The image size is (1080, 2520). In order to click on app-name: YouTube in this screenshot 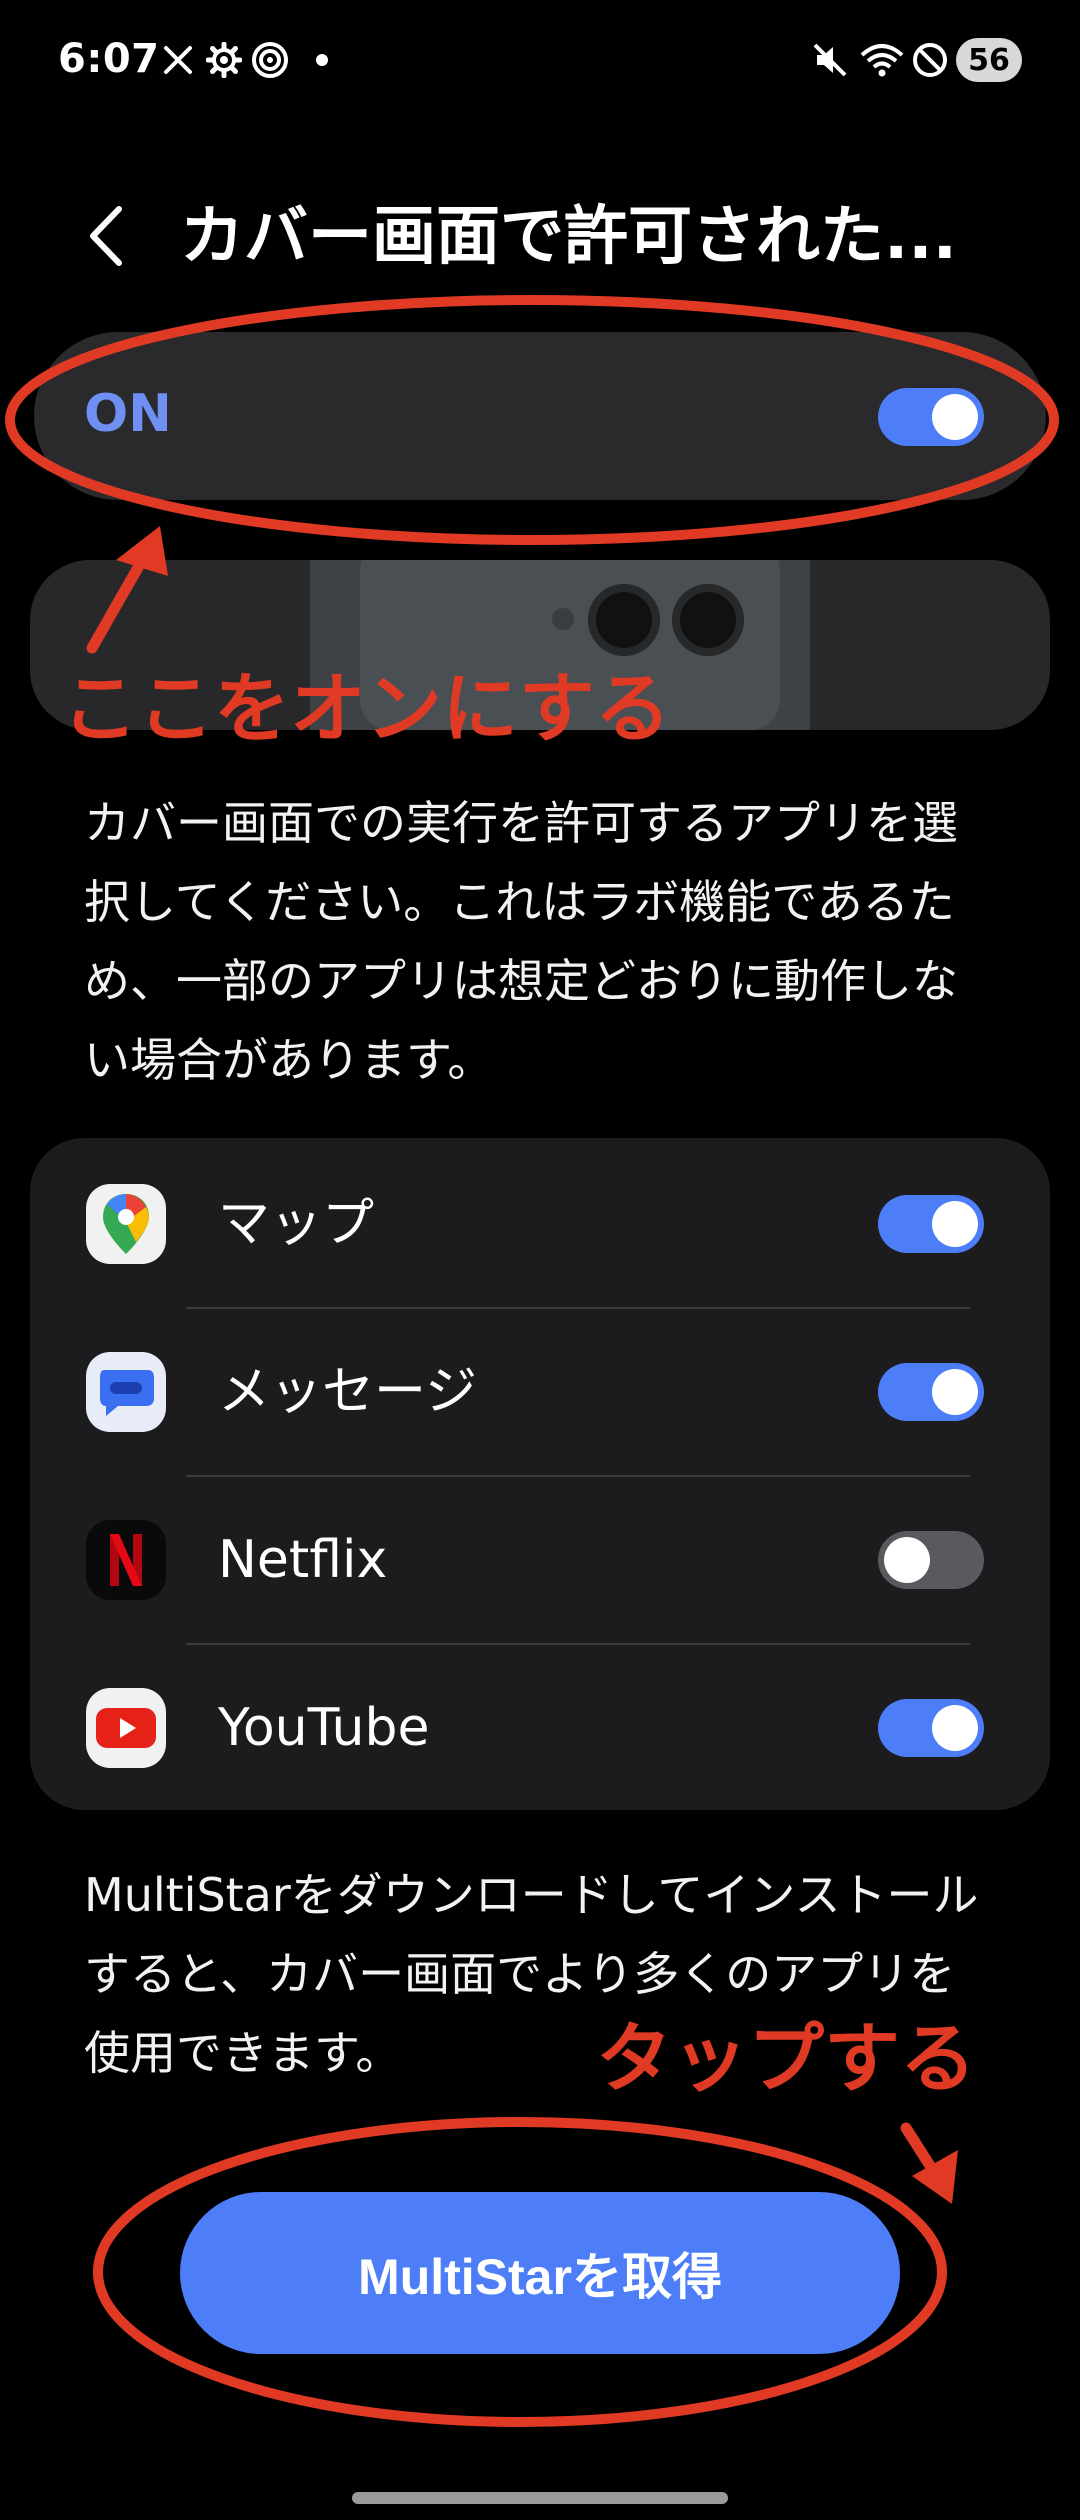, I will do `click(324, 1728)`.